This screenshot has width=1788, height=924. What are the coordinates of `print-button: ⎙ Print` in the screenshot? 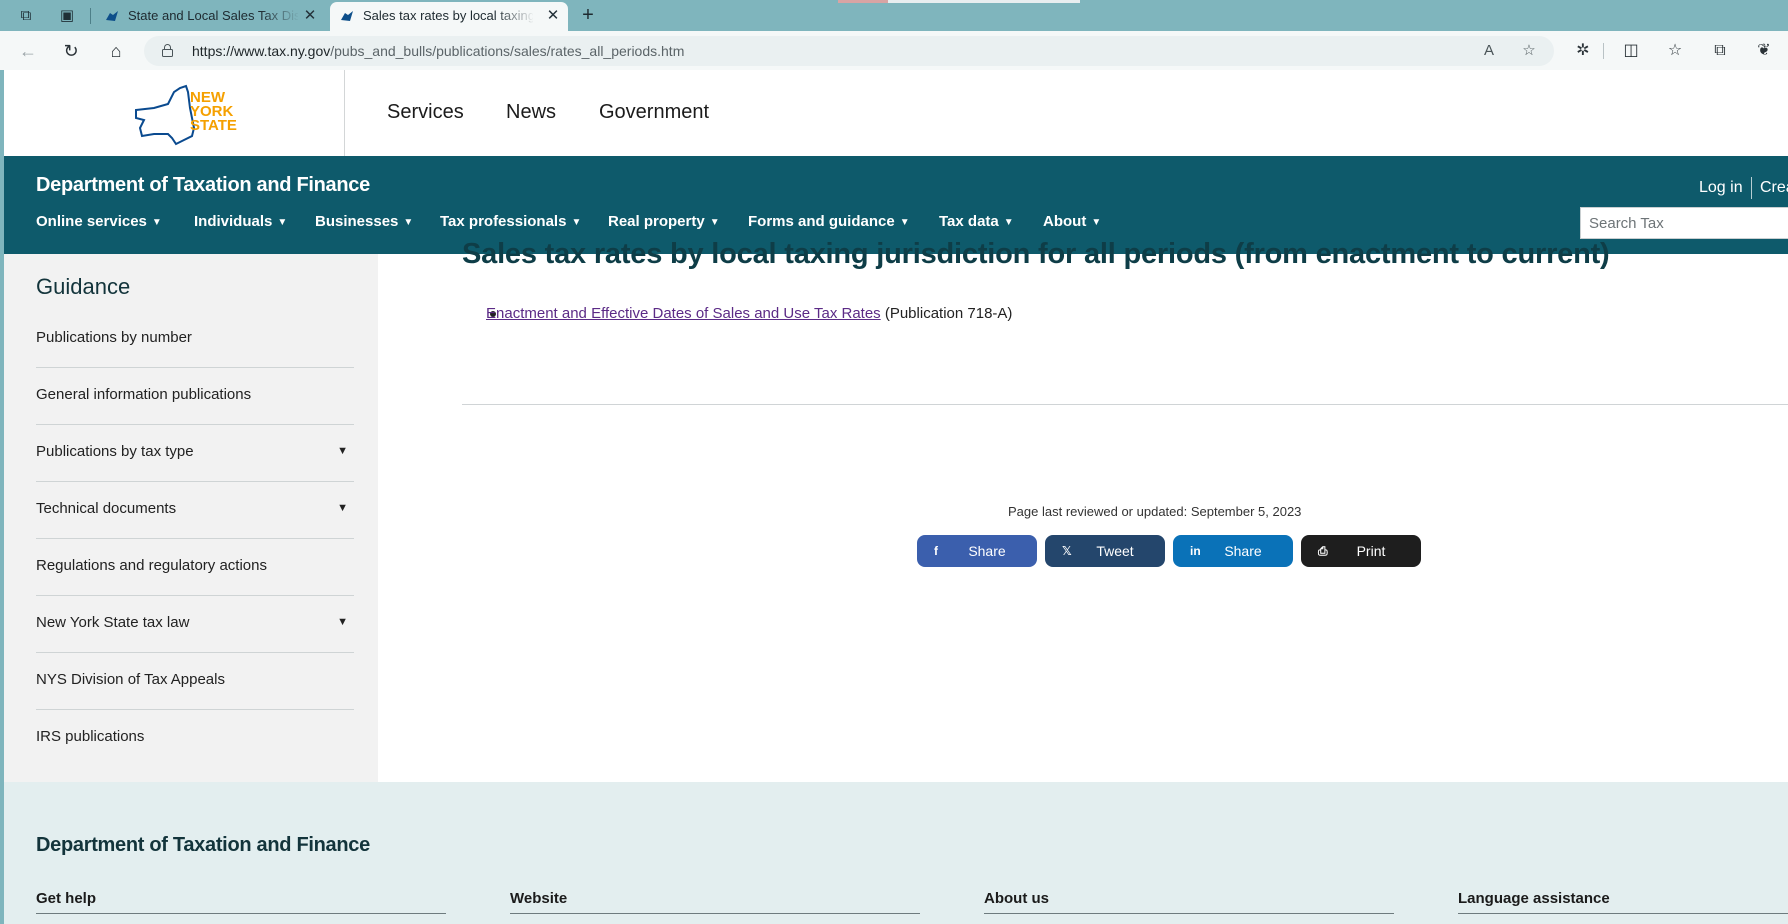 It's located at (1361, 551).